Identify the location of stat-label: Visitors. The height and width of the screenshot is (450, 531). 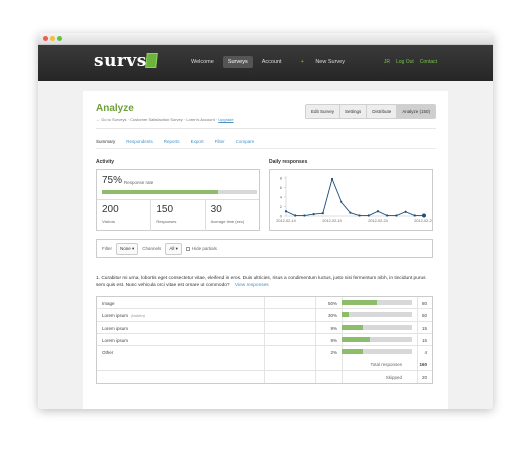
(109, 221).